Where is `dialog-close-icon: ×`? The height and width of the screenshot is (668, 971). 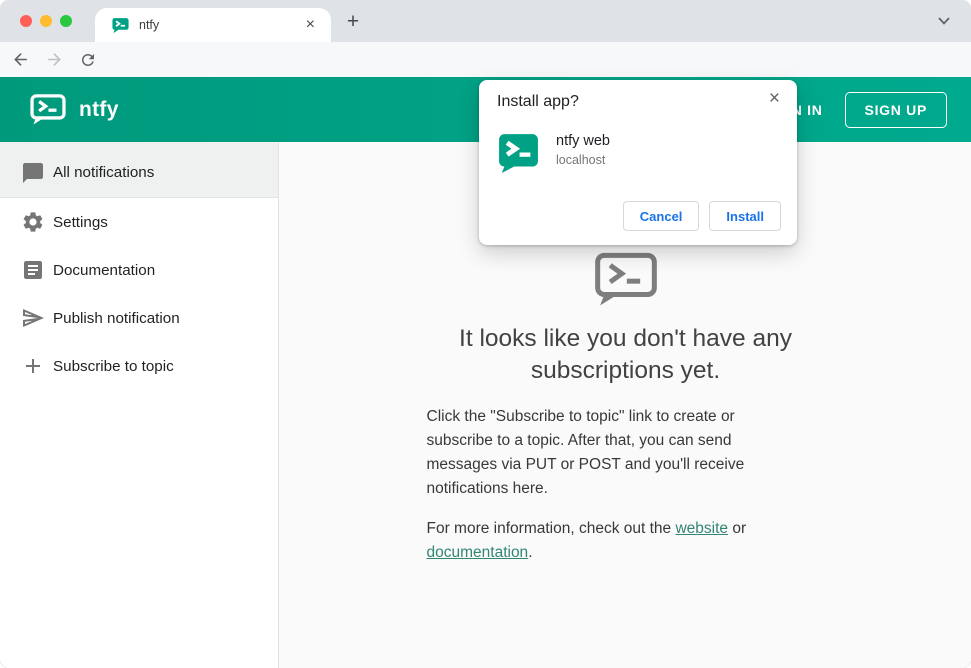 dialog-close-icon: × is located at coordinates (774, 99).